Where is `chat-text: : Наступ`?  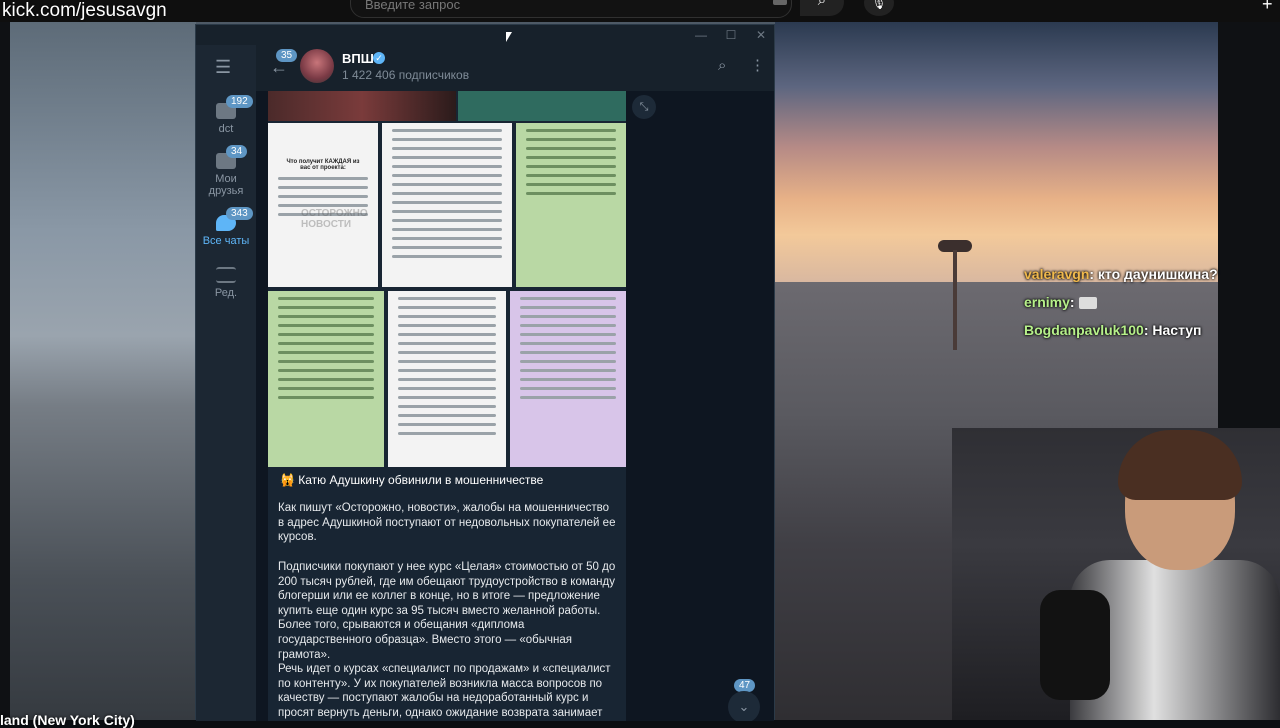 chat-text: : Наступ is located at coordinates (1172, 330).